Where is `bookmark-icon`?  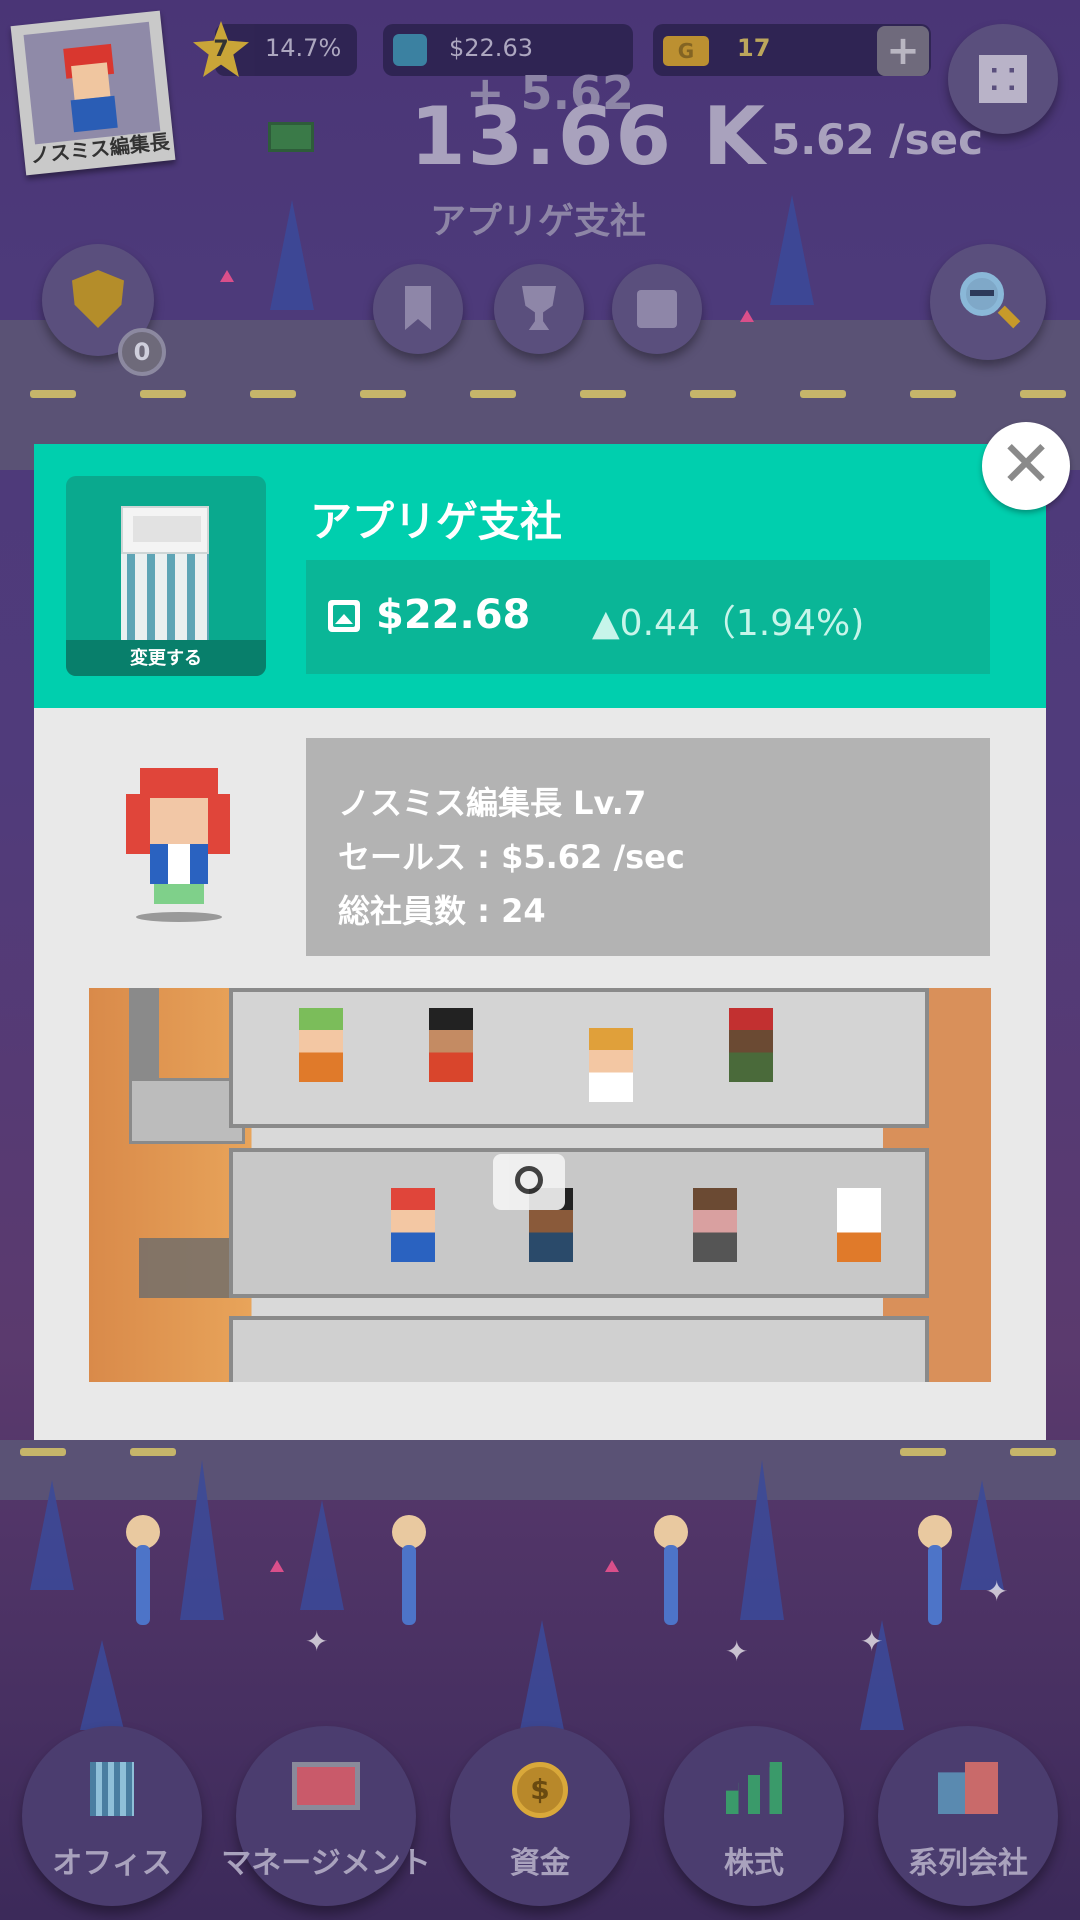 bookmark-icon is located at coordinates (418, 308).